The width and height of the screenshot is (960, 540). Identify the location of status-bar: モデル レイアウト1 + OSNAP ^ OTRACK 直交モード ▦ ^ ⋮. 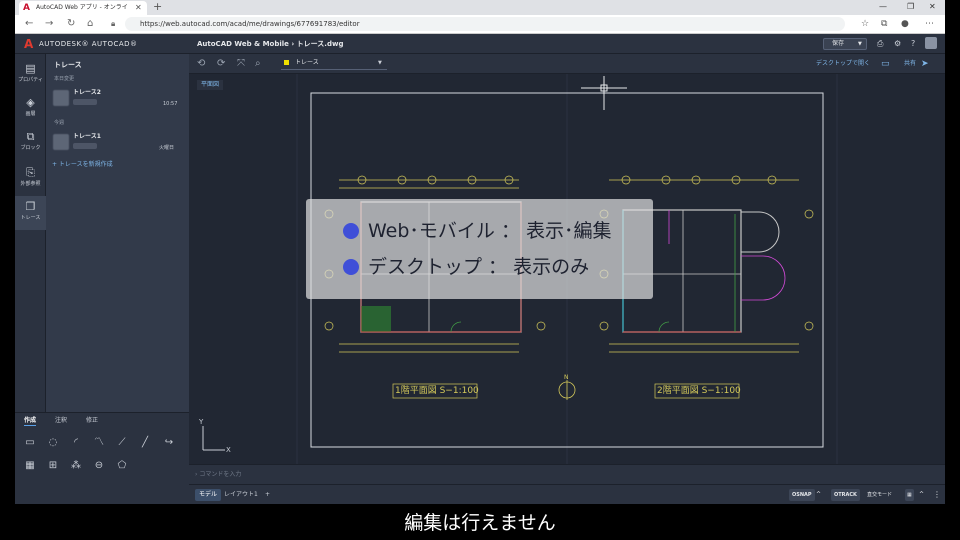
(567, 494).